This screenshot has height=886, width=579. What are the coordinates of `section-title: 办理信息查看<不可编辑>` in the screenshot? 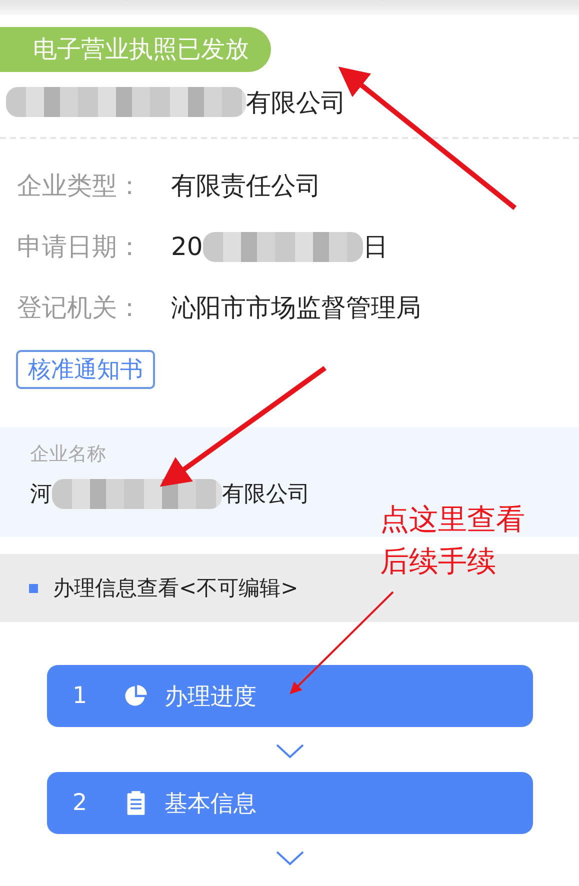 It's located at (175, 588).